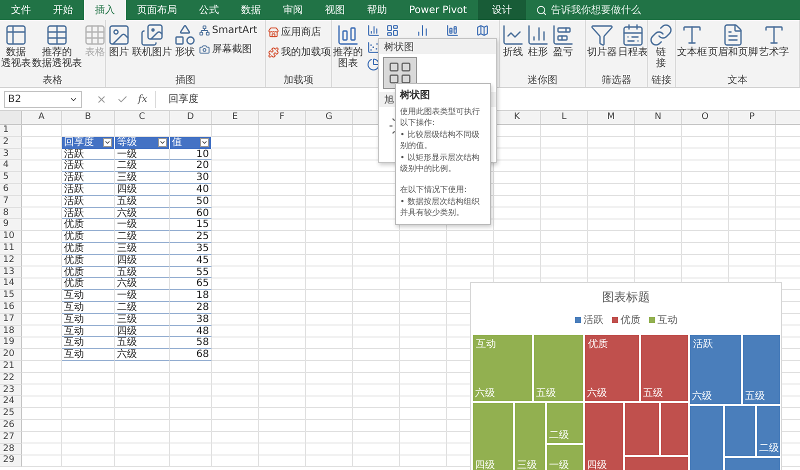  What do you see at coordinates (11, 142) in the screenshot?
I see `row-header: 2` at bounding box center [11, 142].